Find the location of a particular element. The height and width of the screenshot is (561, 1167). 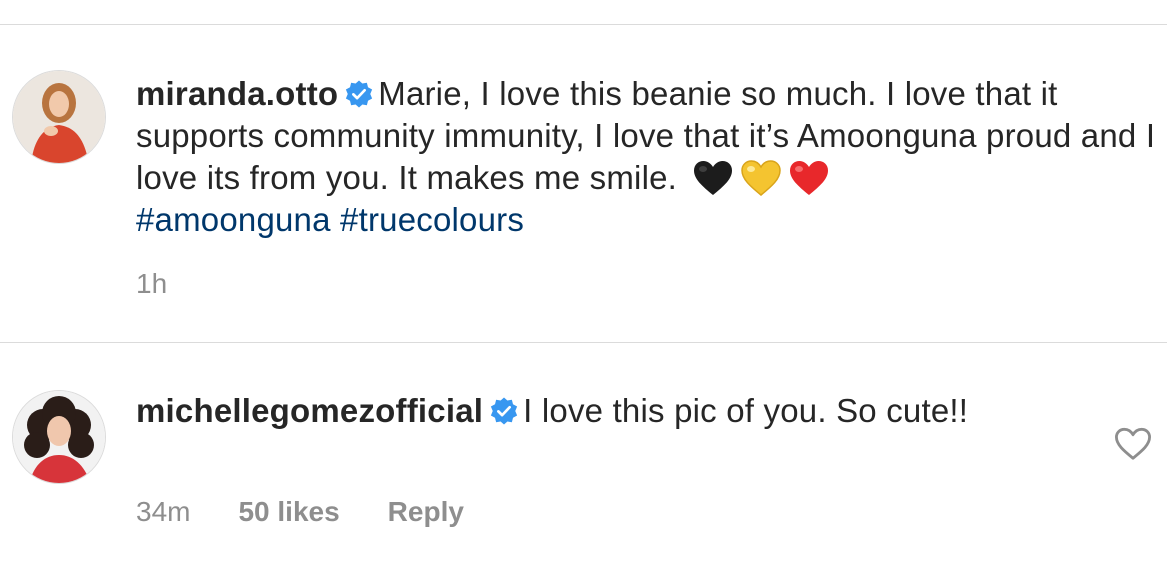

comment-meta: 1h is located at coordinates (151, 284).